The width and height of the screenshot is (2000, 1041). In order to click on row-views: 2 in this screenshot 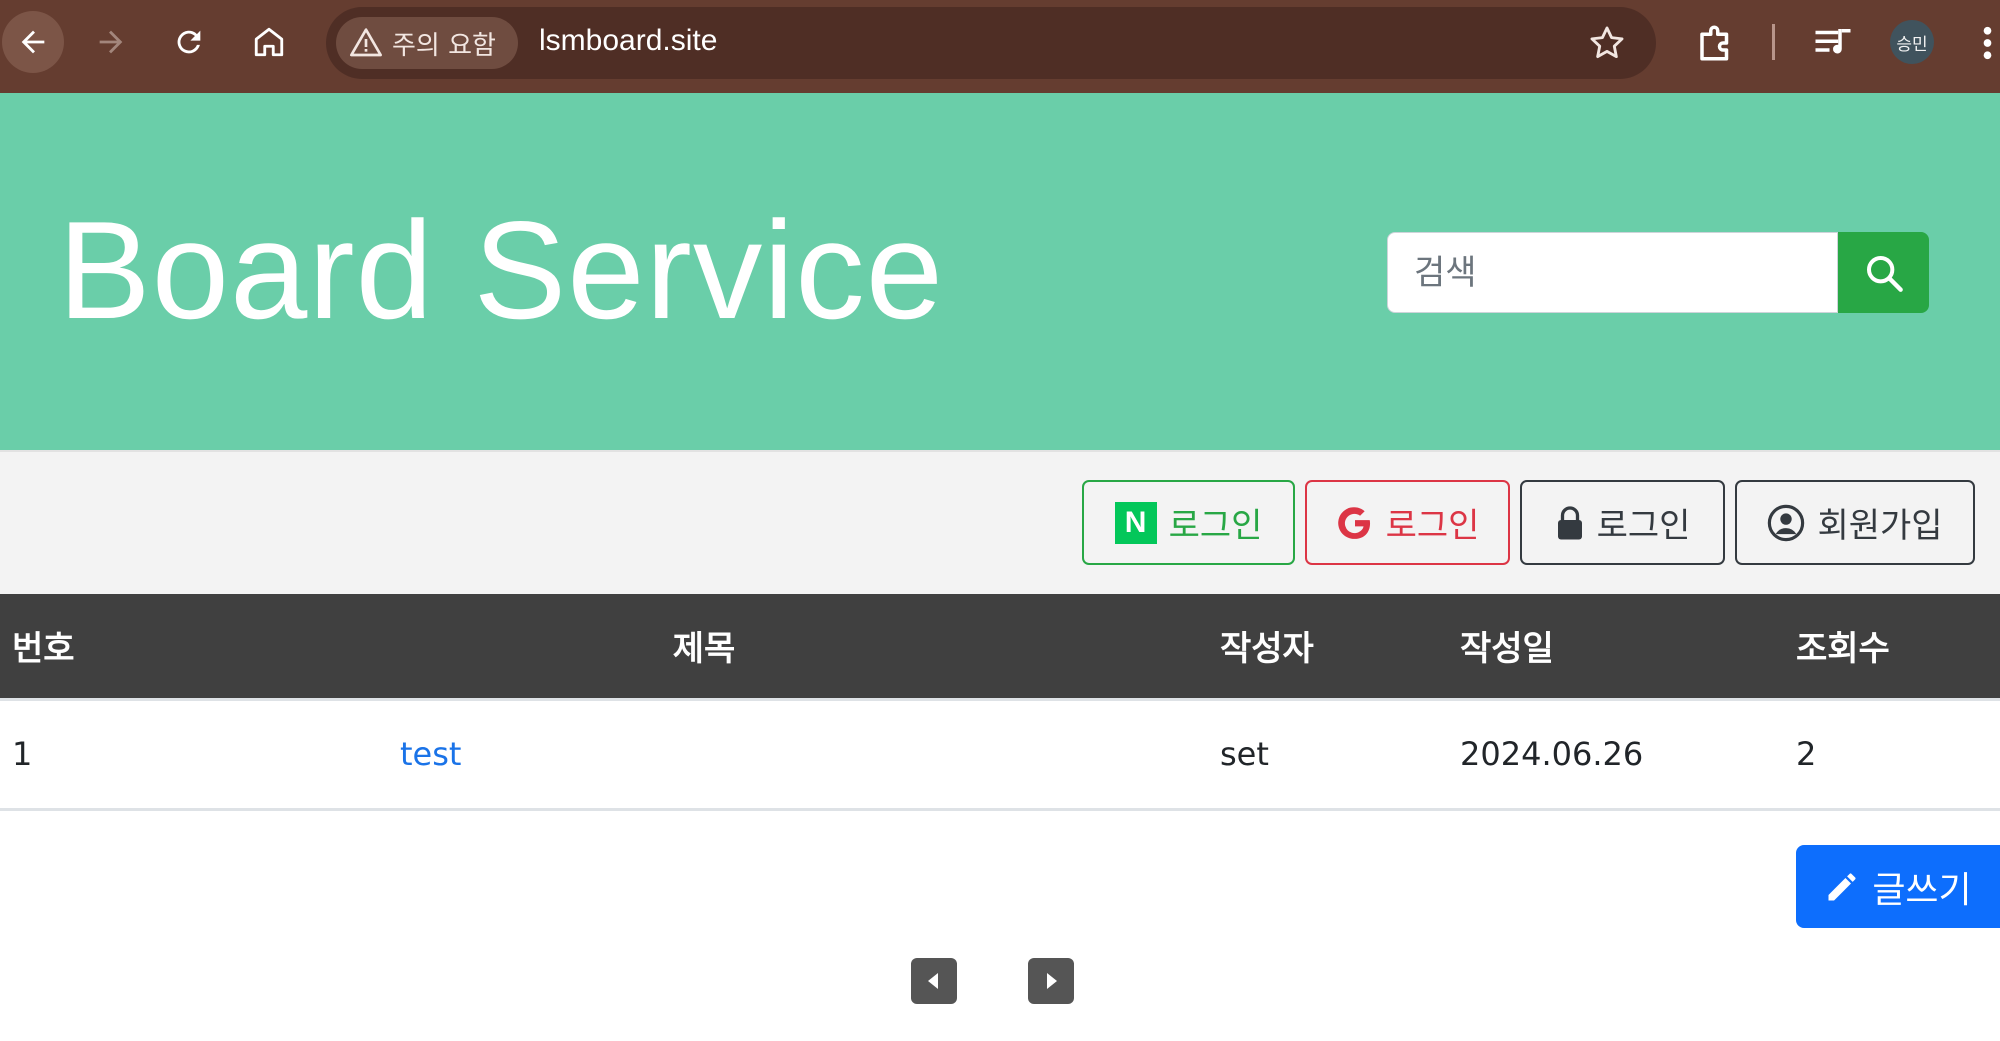, I will do `click(1806, 754)`.